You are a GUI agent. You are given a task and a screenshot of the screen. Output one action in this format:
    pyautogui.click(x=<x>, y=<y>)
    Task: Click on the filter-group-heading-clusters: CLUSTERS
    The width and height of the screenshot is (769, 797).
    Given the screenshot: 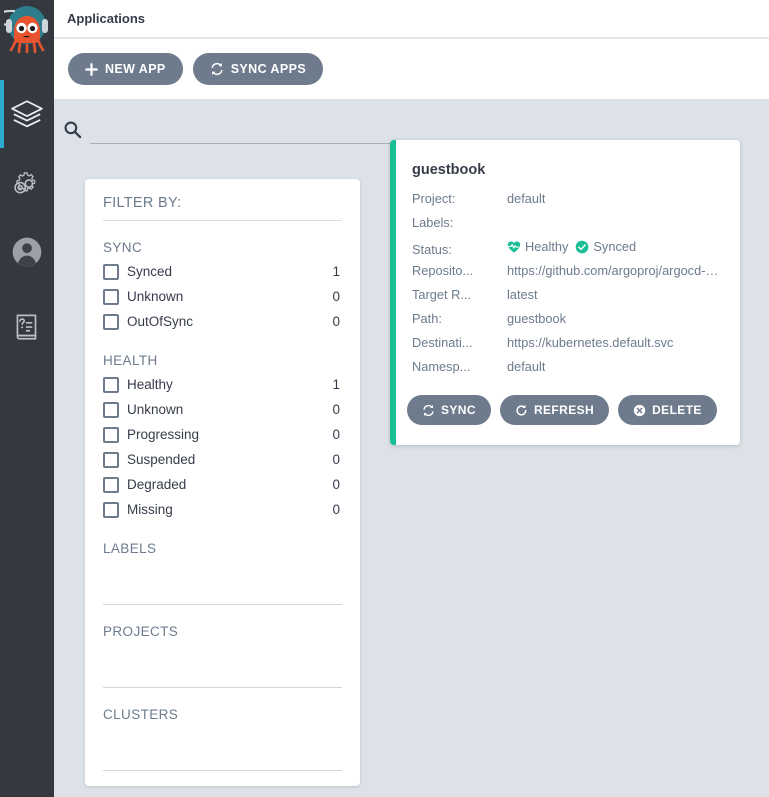 What is the action you would take?
    pyautogui.click(x=141, y=714)
    